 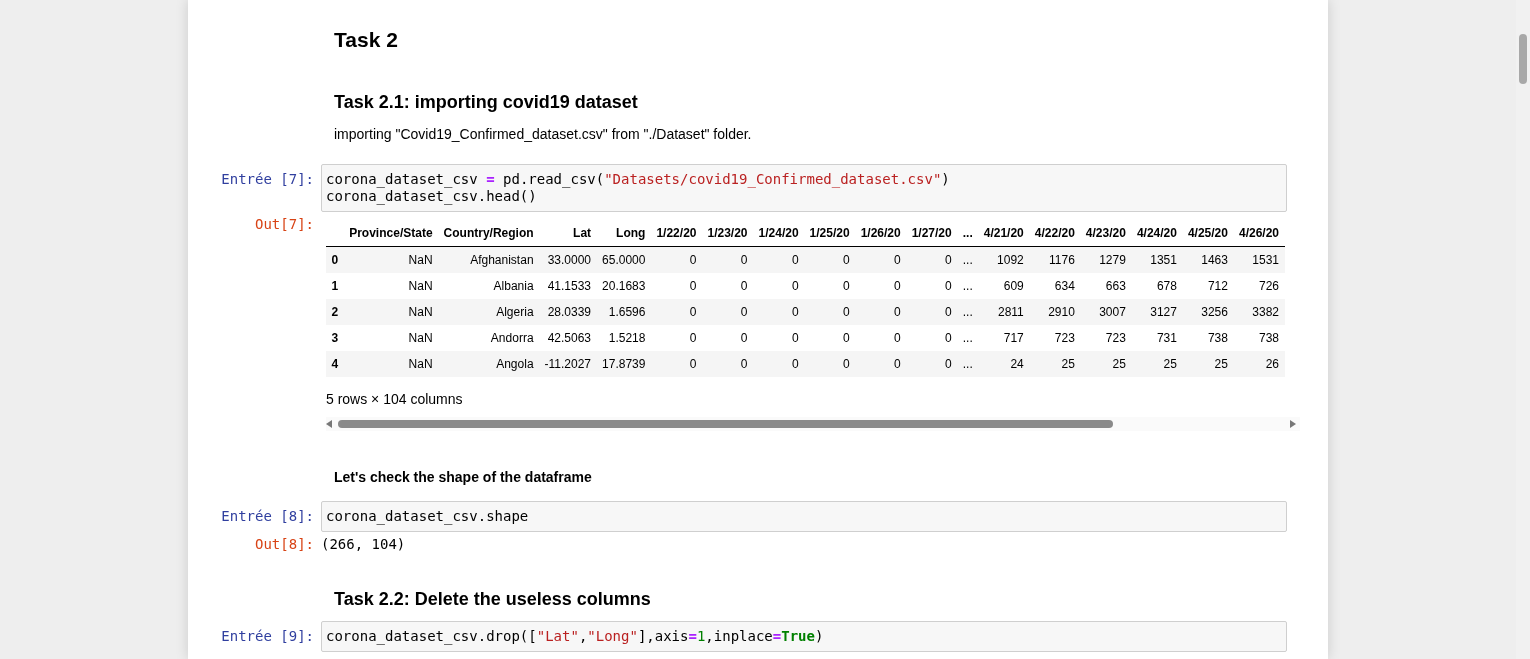 What do you see at coordinates (1208, 259) in the screenshot?
I see `table-cell: 1463` at bounding box center [1208, 259].